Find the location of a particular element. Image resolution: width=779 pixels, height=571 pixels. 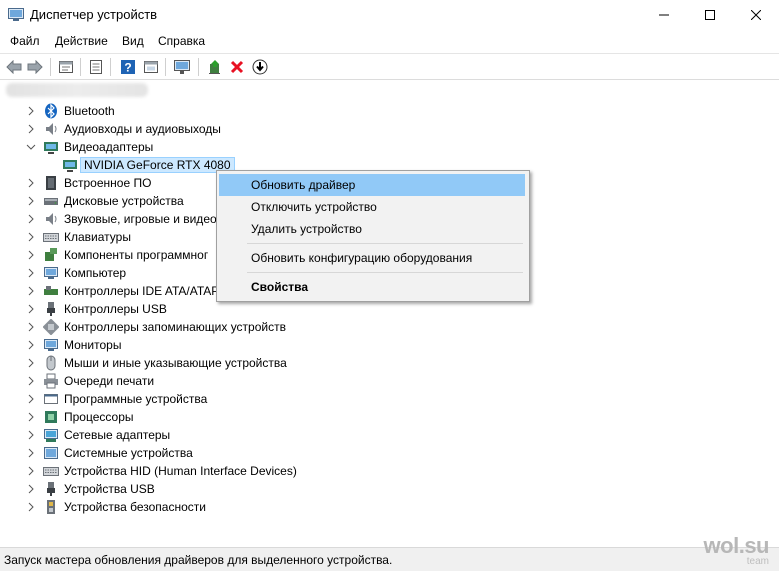

help-button: ? is located at coordinates (128, 67).